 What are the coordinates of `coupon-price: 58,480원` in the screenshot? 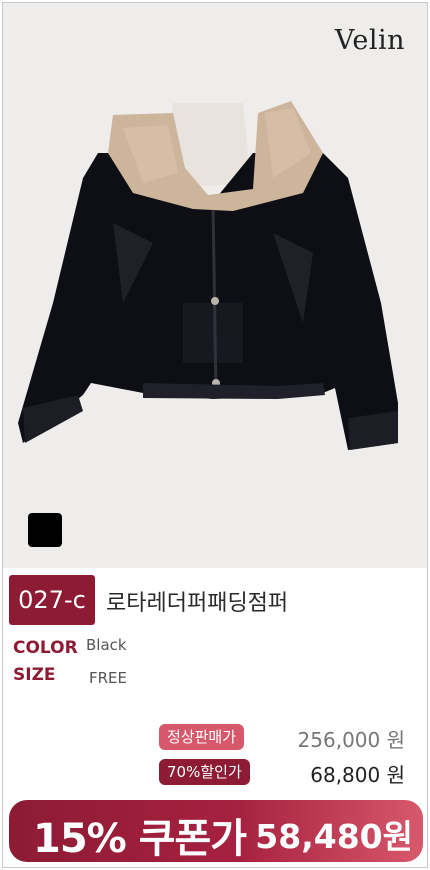 It's located at (334, 836).